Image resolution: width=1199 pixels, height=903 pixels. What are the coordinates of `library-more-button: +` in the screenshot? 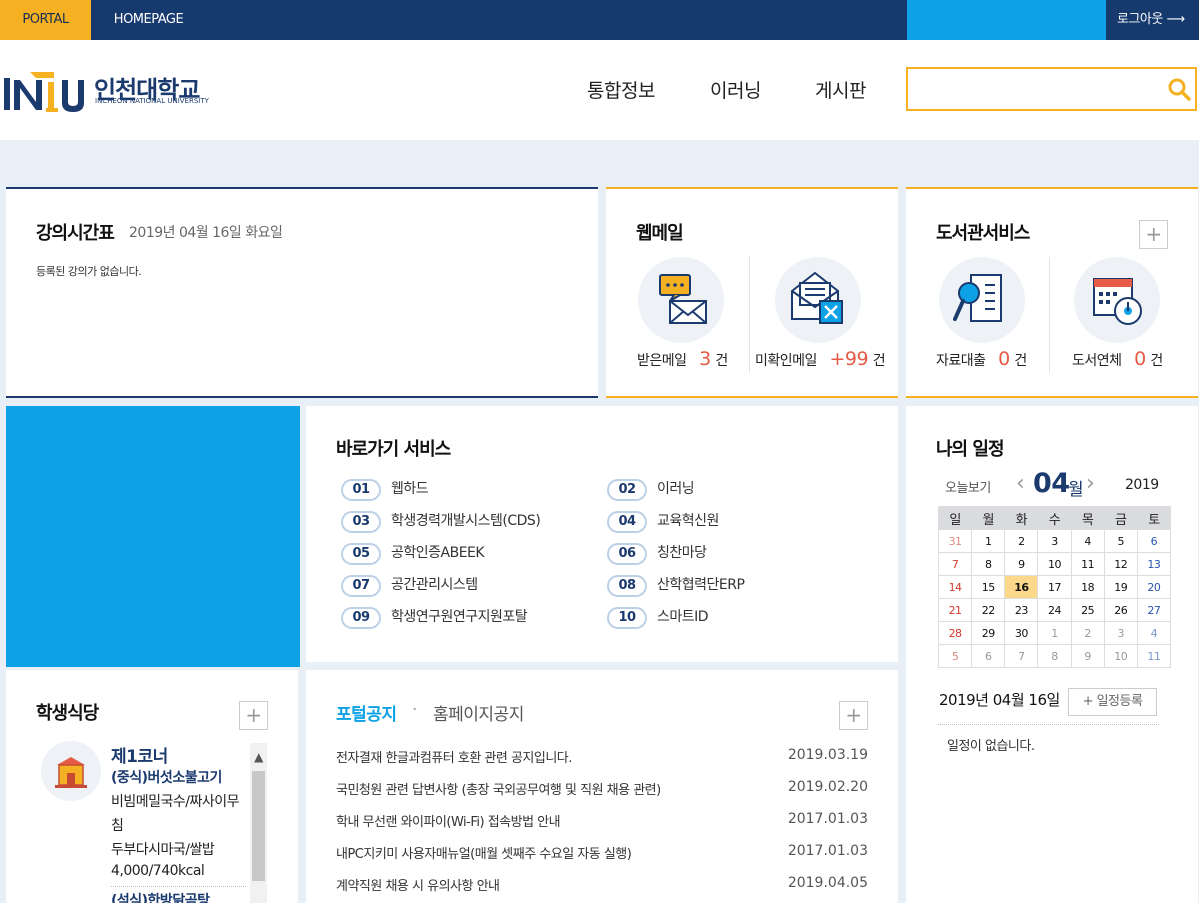 It's located at (1153, 234).